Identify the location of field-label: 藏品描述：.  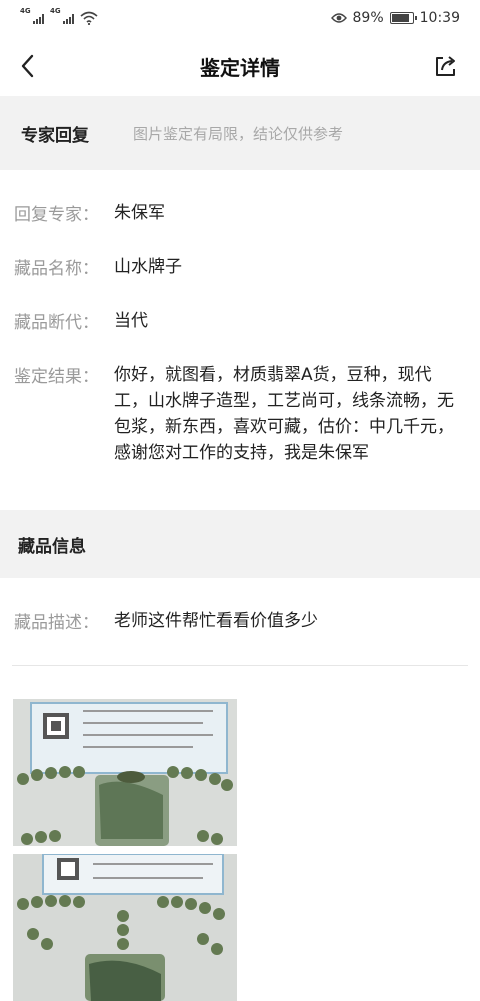
(56, 623).